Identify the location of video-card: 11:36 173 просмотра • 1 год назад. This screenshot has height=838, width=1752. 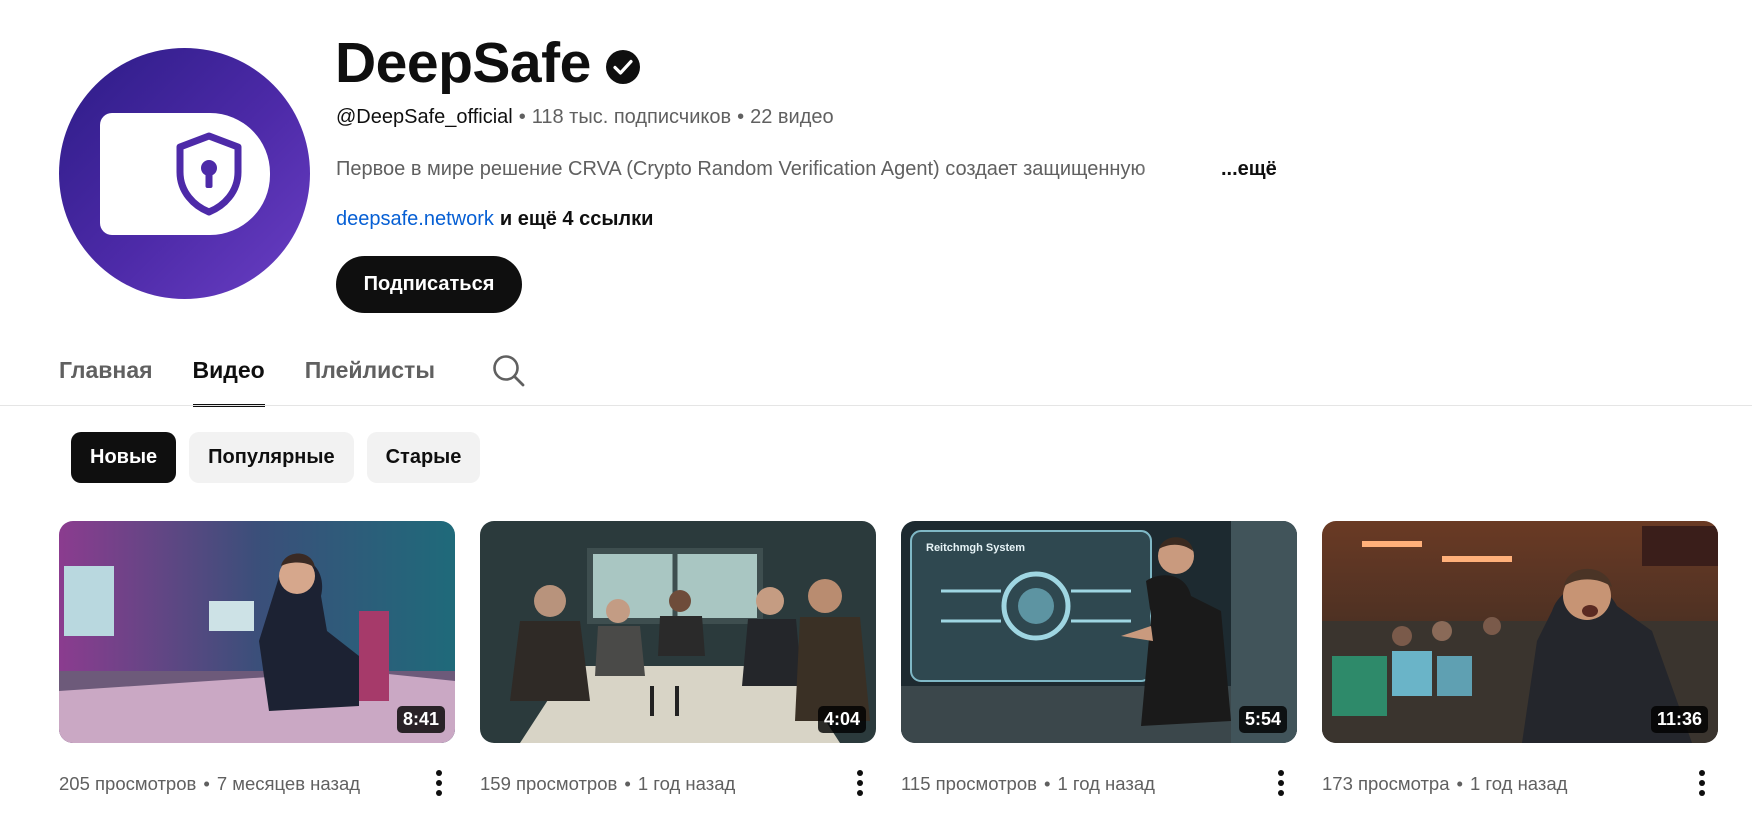
(1520, 658).